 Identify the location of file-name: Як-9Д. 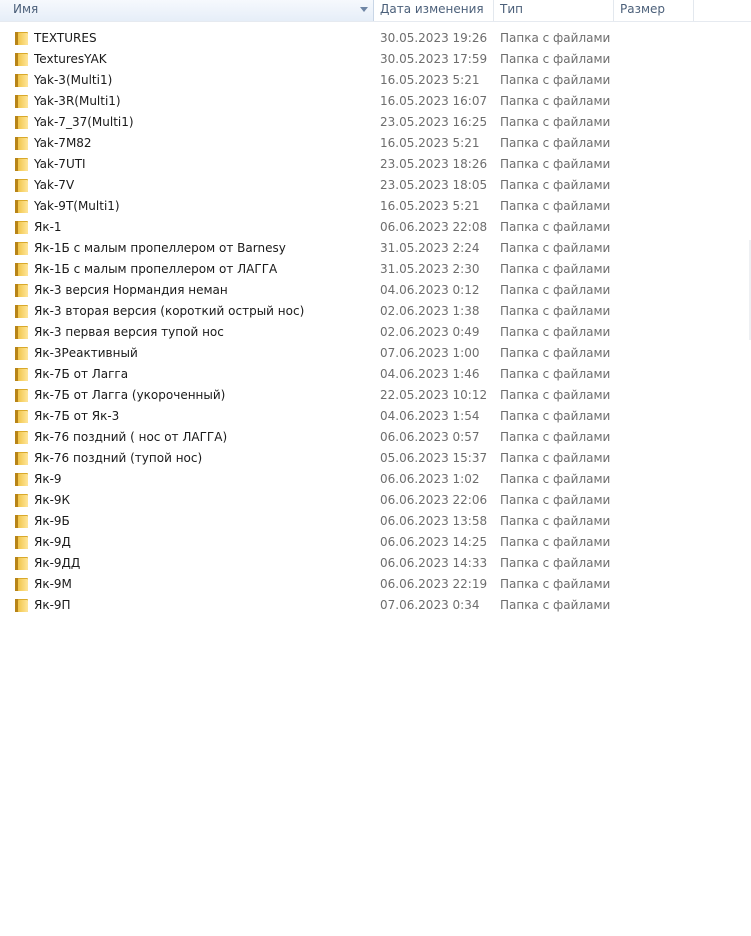
(203, 542).